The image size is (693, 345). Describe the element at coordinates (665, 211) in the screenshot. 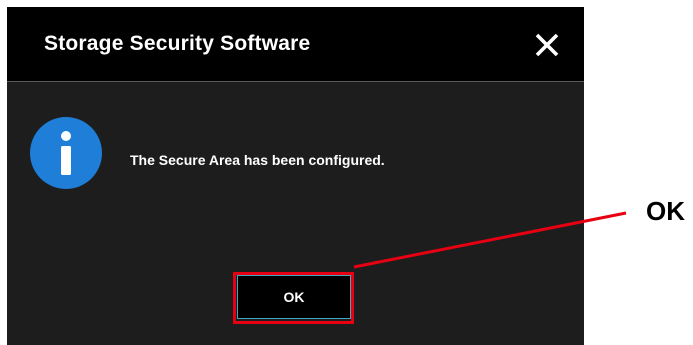

I see `callout-label: OK` at that location.